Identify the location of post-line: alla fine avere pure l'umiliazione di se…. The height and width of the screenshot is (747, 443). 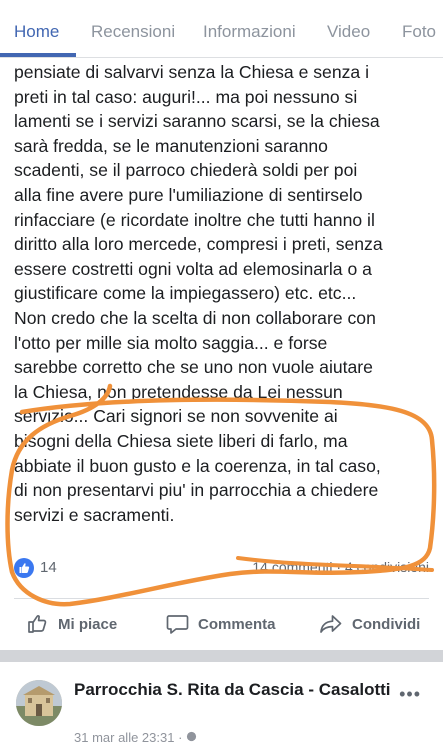
(188, 194).